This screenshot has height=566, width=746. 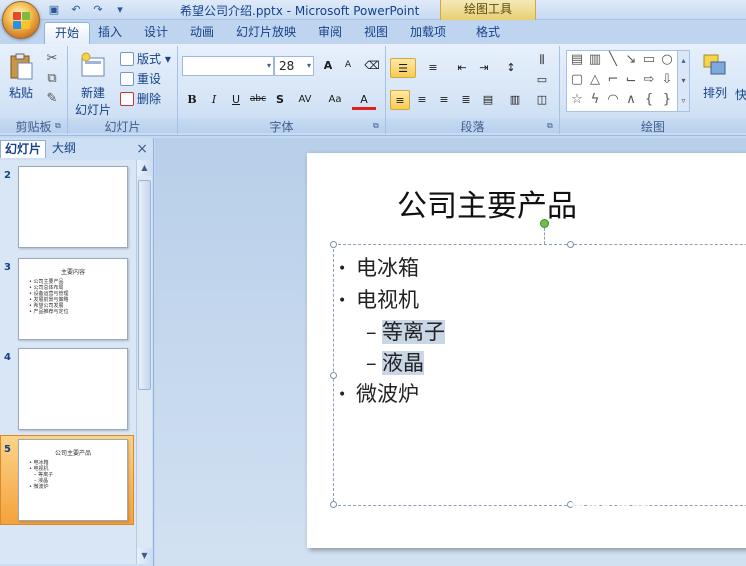 I want to click on down-arrow-shape-icon: ⇩, so click(x=667, y=80).